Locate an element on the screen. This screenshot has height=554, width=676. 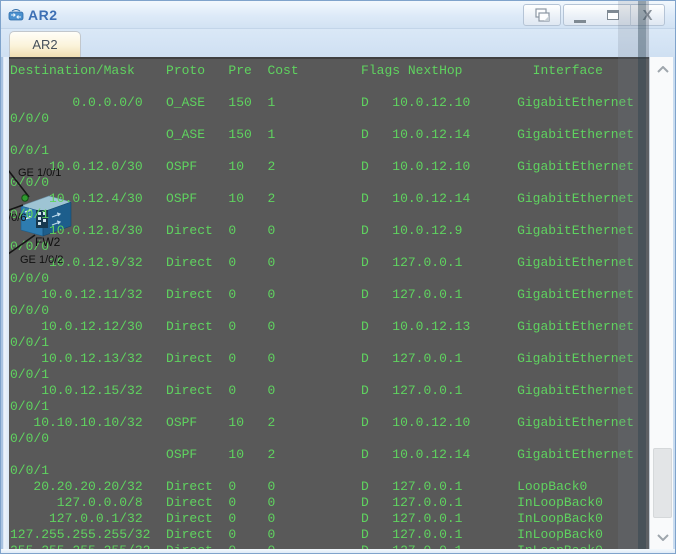
window-bottom-border is located at coordinates (338, 551).